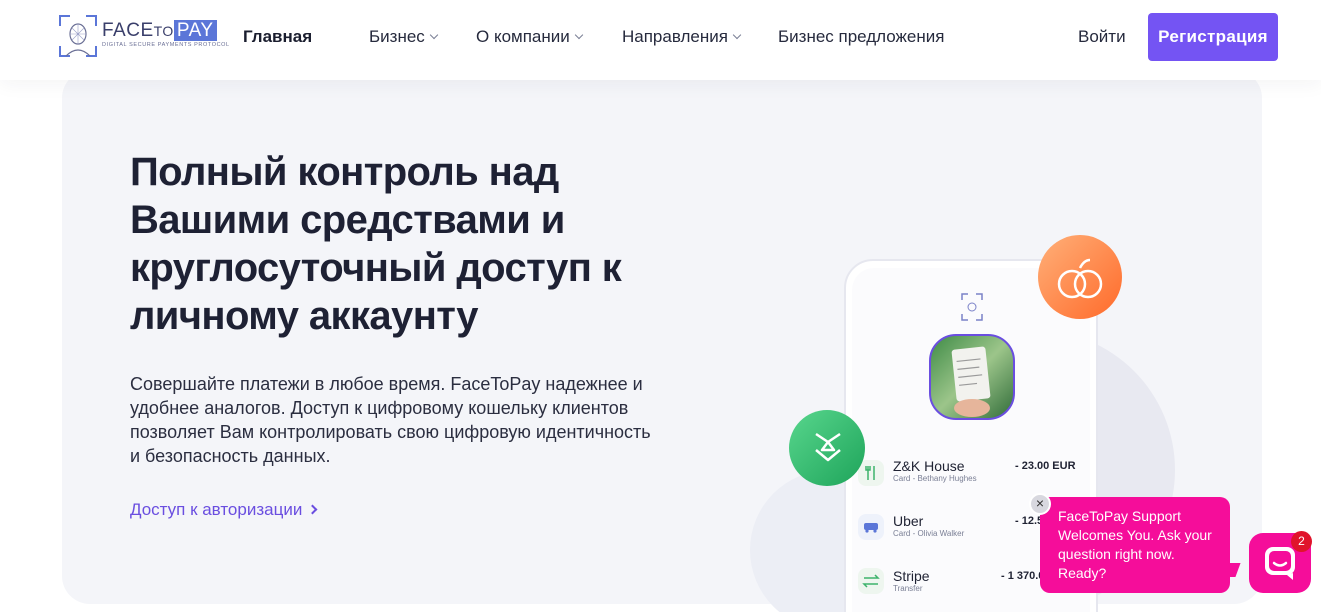  What do you see at coordinates (1280, 563) in the screenshot?
I see `chat-icon` at bounding box center [1280, 563].